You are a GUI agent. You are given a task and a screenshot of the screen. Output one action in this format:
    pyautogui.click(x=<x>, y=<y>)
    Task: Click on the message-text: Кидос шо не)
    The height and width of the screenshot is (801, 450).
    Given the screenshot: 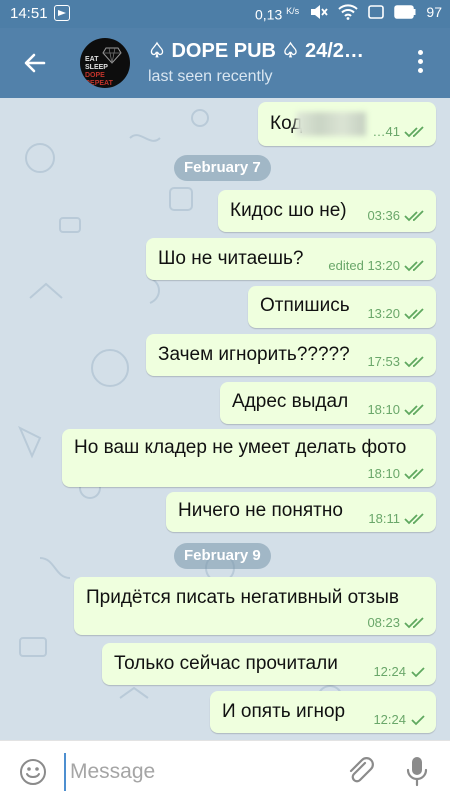 What is the action you would take?
    pyautogui.click(x=288, y=210)
    